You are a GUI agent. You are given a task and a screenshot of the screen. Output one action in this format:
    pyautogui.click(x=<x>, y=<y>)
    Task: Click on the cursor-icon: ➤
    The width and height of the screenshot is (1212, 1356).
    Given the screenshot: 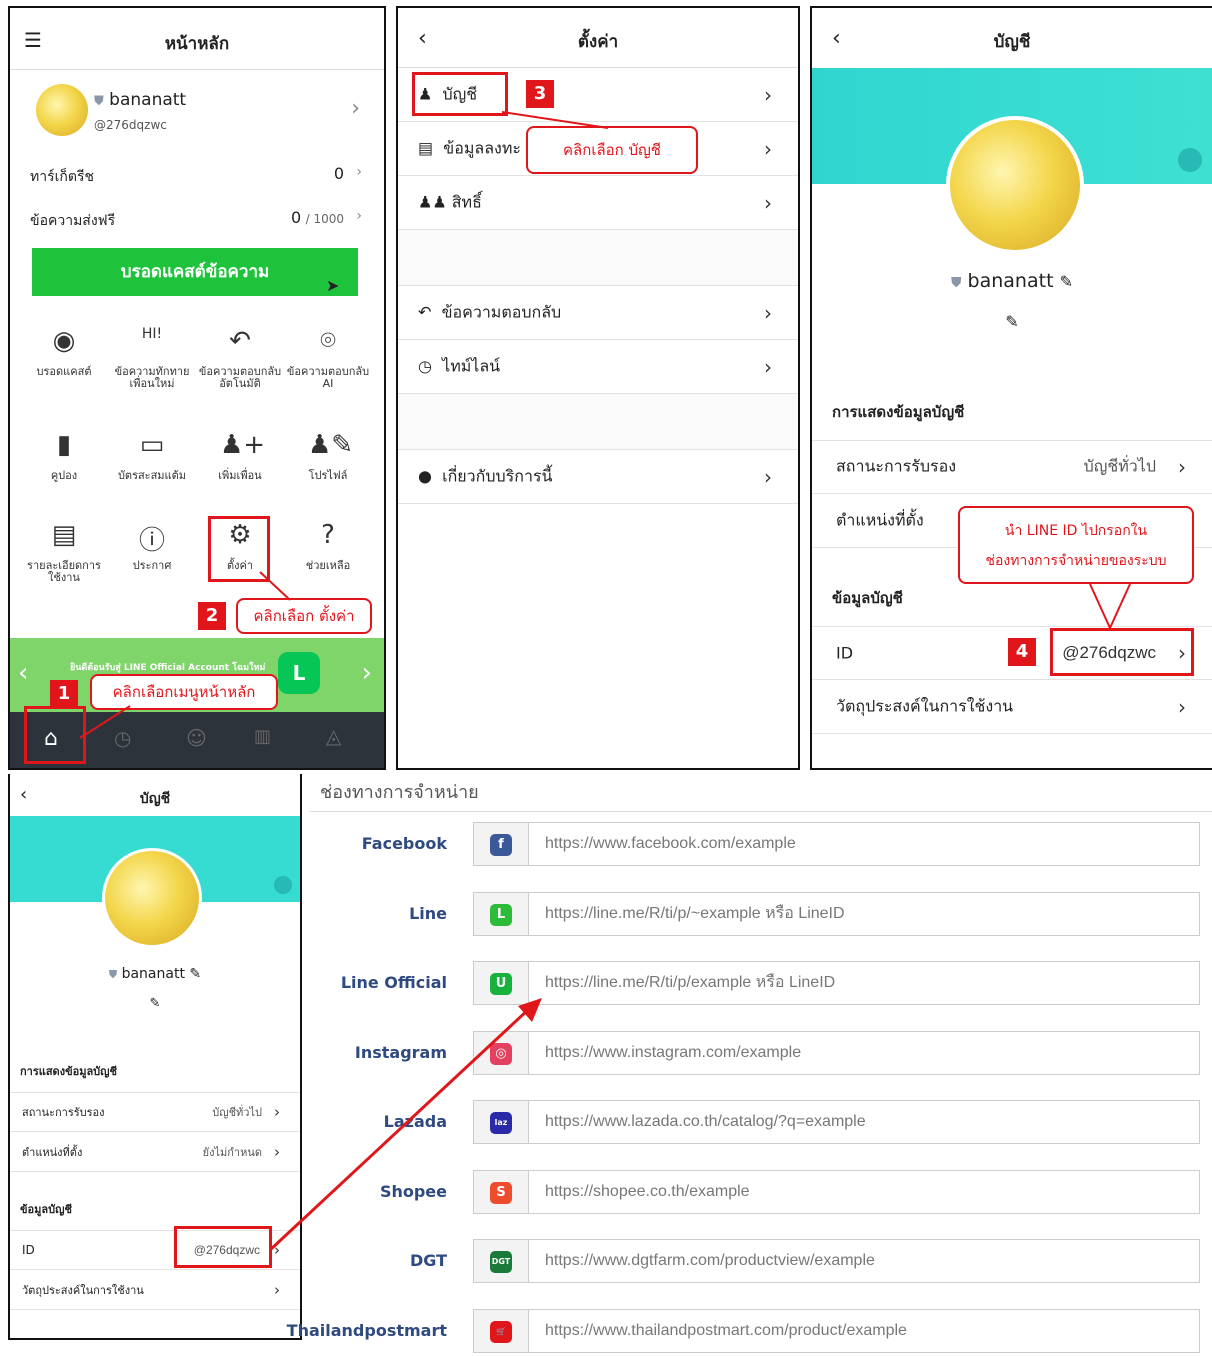 What is the action you would take?
    pyautogui.click(x=333, y=285)
    